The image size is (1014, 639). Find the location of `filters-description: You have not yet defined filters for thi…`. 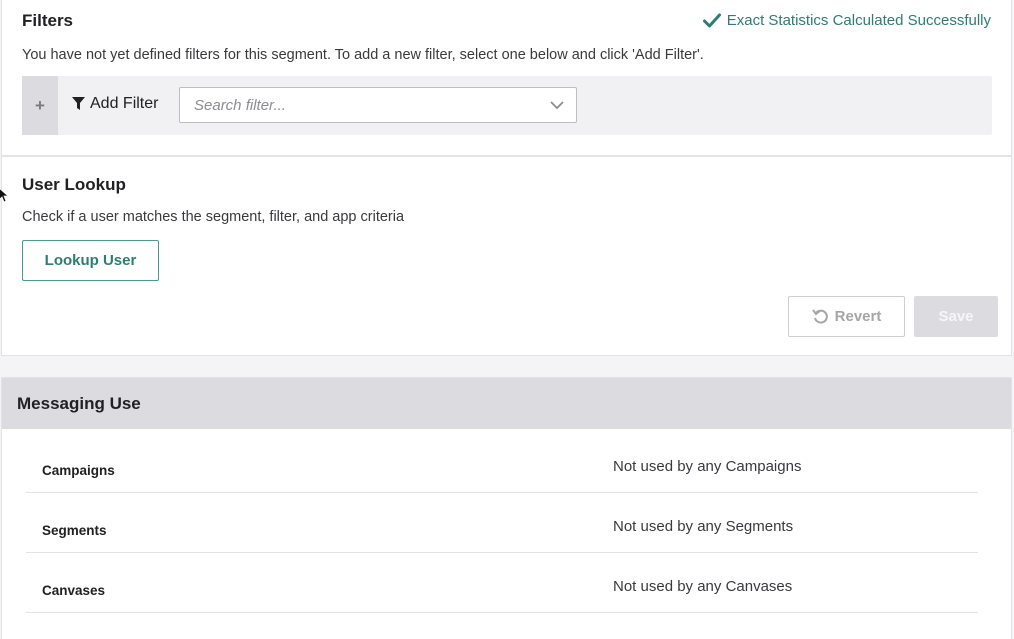

filters-description: You have not yet defined filters for thi… is located at coordinates (363, 55).